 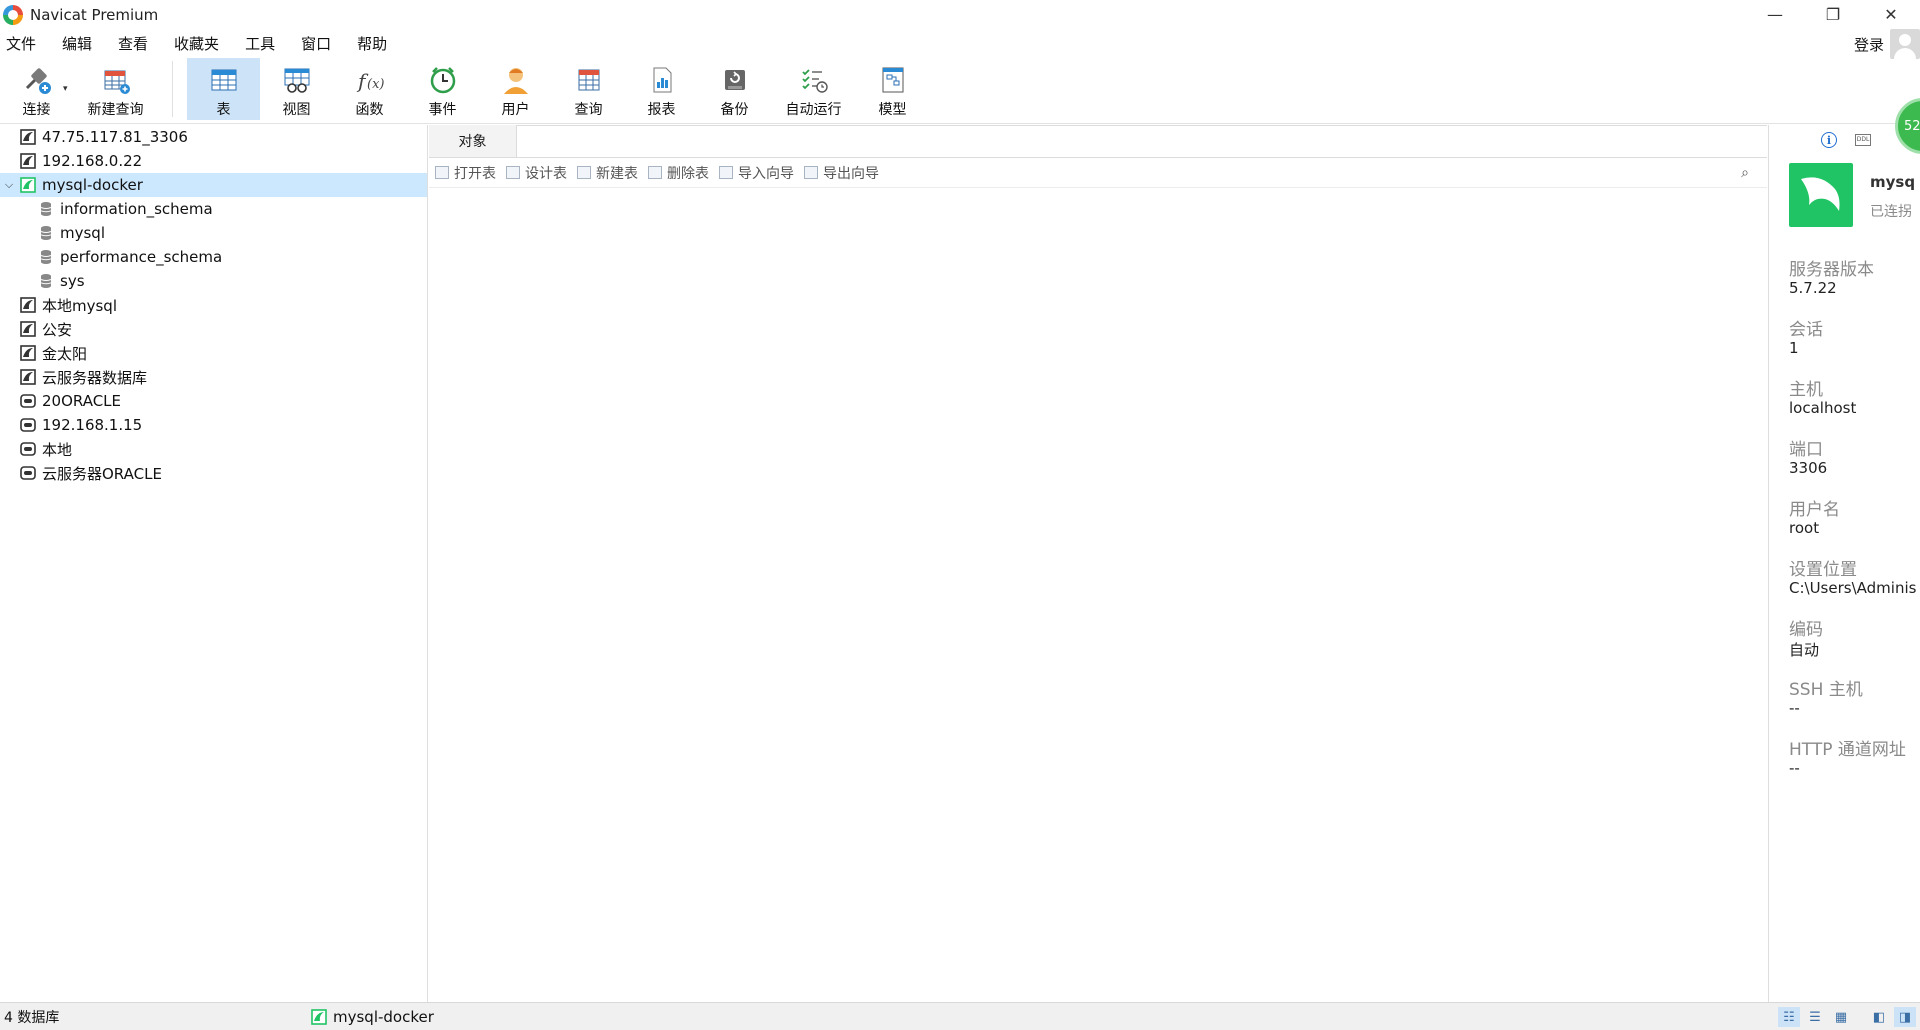 What do you see at coordinates (960, 1016) in the screenshot?
I see `status-bar: 4 数据库 mysql-docker ☷ ☰ ▦ ◧ ◨` at bounding box center [960, 1016].